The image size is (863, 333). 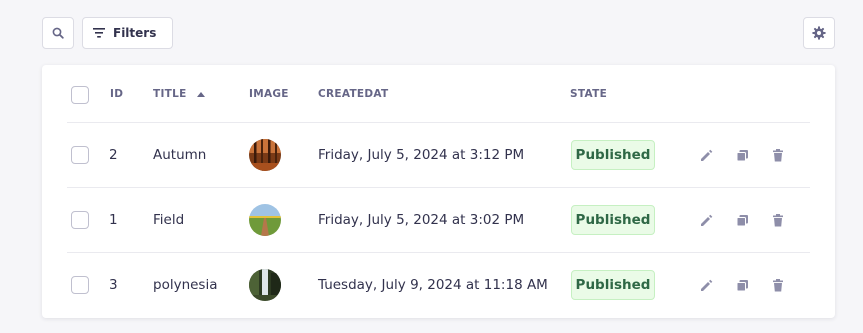 I want to click on row-title: Field, so click(x=169, y=220).